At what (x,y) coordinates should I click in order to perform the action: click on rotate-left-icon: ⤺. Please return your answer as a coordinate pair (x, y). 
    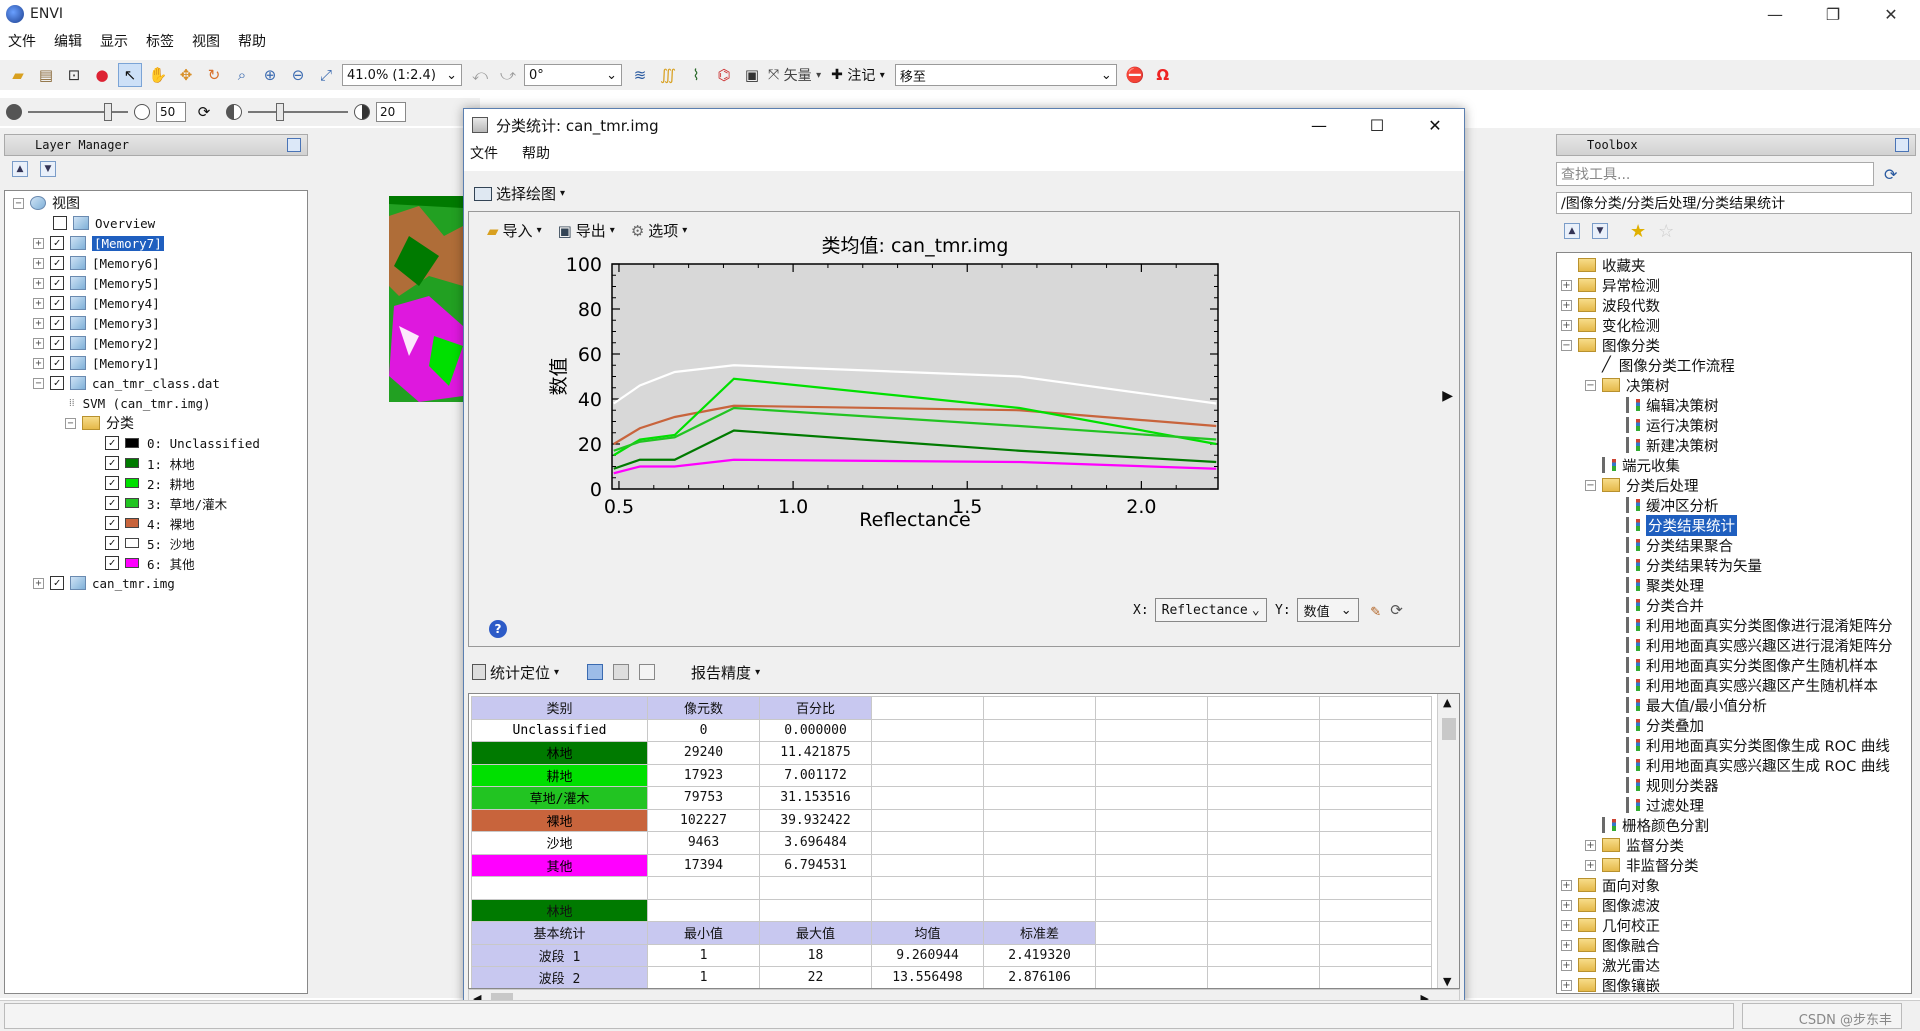
    Looking at the image, I should click on (480, 75).